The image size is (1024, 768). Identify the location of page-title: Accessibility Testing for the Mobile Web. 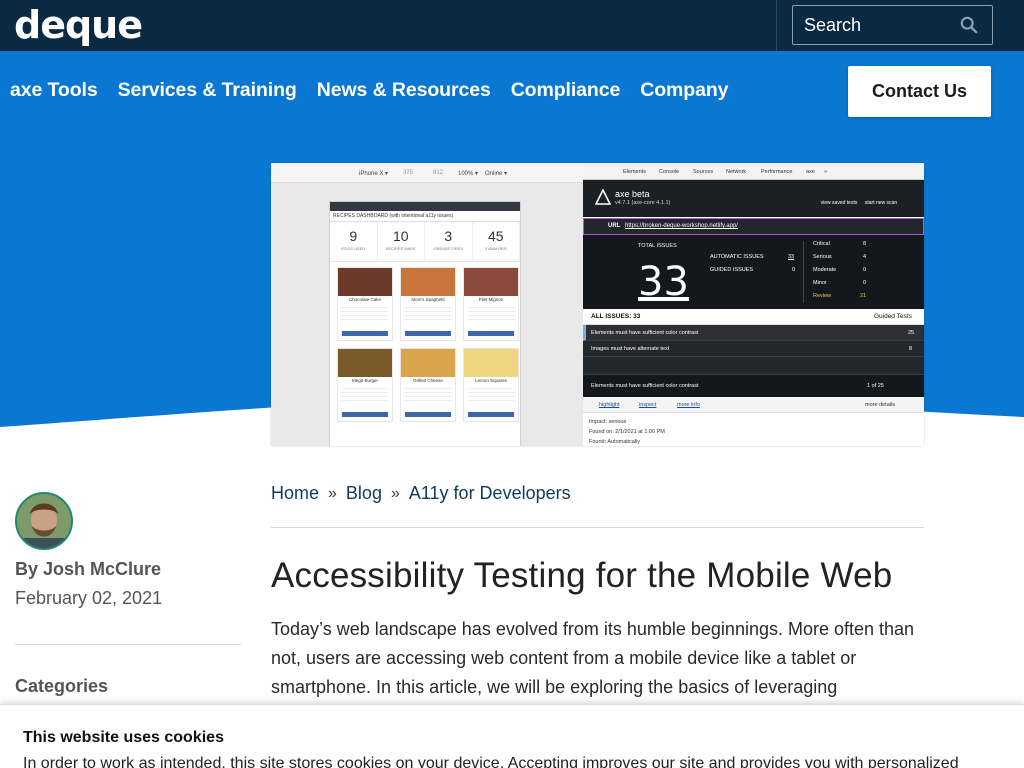
(582, 575).